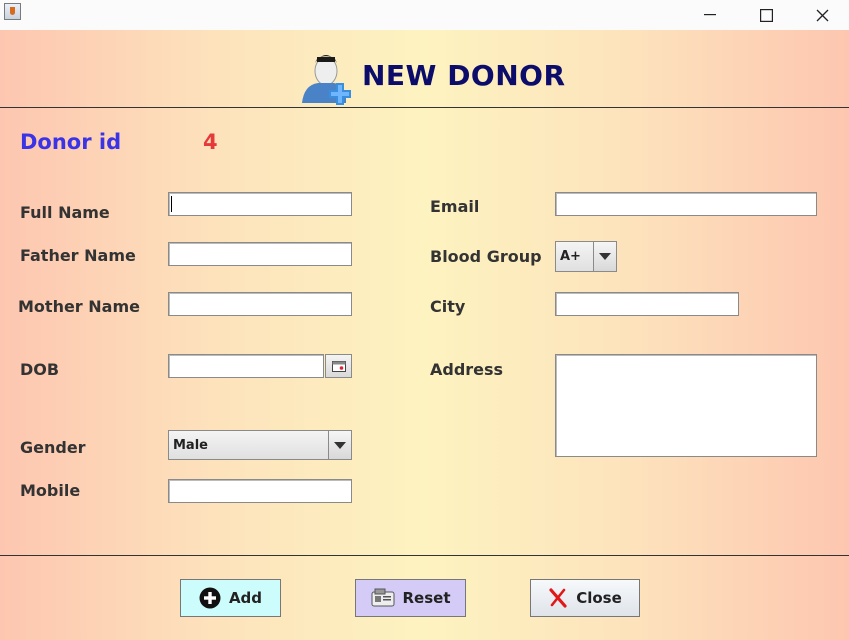  I want to click on reset-button-label: Reset, so click(426, 598).